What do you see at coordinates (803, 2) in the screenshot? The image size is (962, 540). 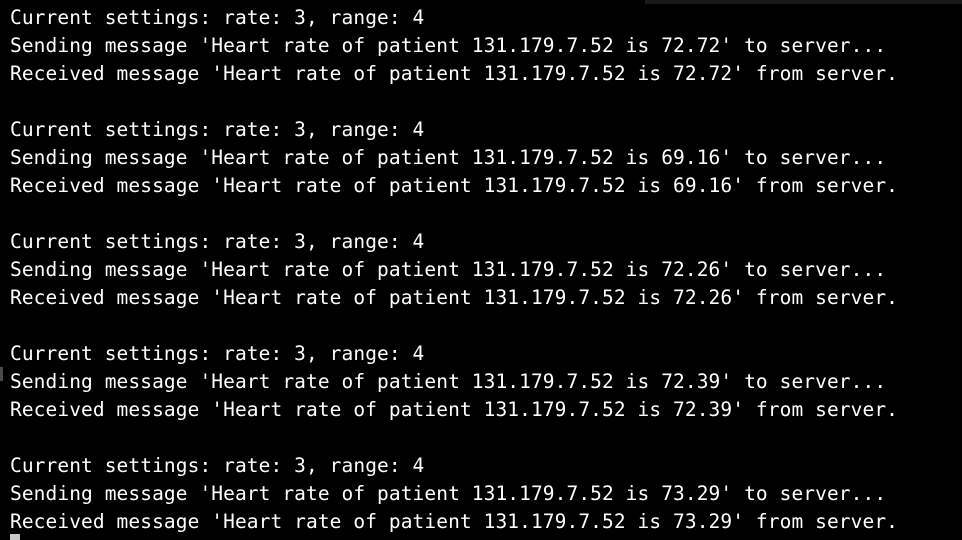 I see `title-bar-strip` at bounding box center [803, 2].